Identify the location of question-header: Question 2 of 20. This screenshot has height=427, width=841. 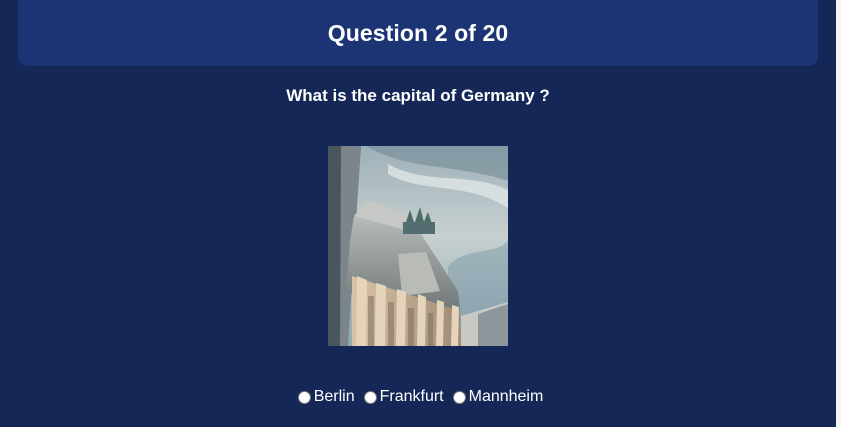
(418, 33).